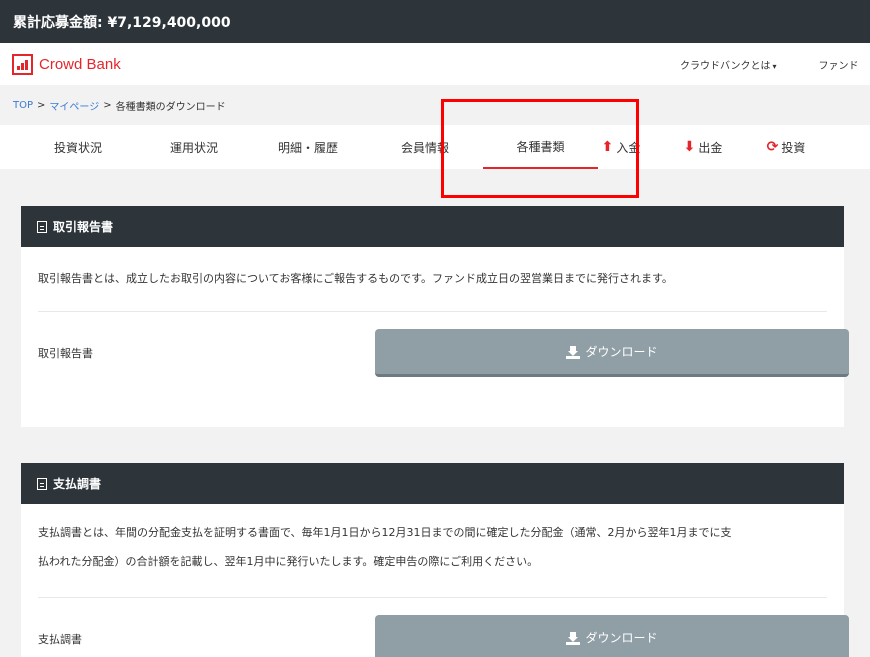 This screenshot has width=870, height=657. What do you see at coordinates (122, 22) in the screenshot?
I see `total-amount-label: 累計応募金額: ¥7,129,400,000` at bounding box center [122, 22].